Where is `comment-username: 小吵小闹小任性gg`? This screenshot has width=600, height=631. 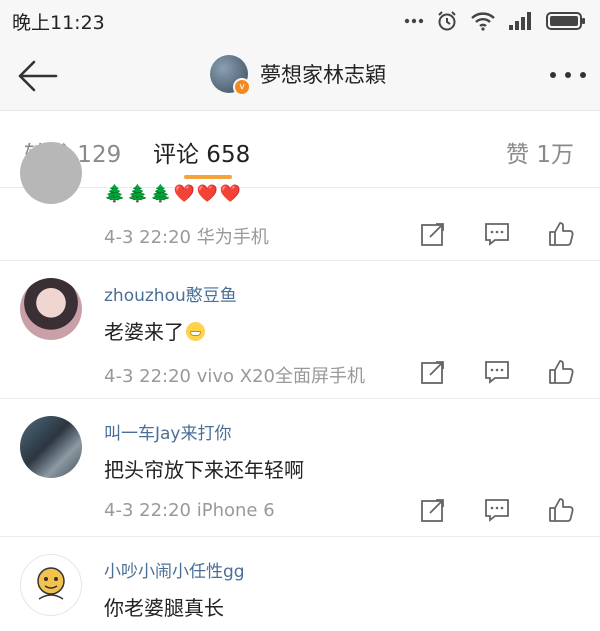 comment-username: 小吵小闹小任性gg is located at coordinates (174, 569).